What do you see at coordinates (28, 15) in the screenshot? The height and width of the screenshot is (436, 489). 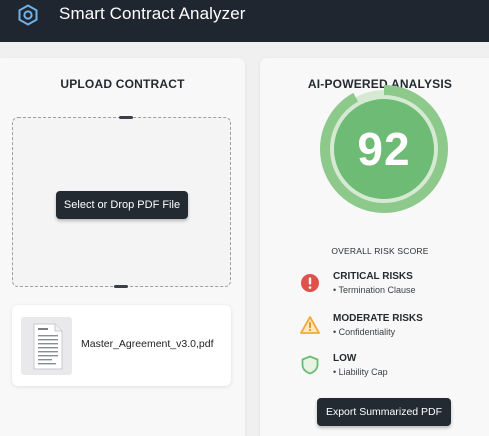 I see `hexagon-logo-icon` at bounding box center [28, 15].